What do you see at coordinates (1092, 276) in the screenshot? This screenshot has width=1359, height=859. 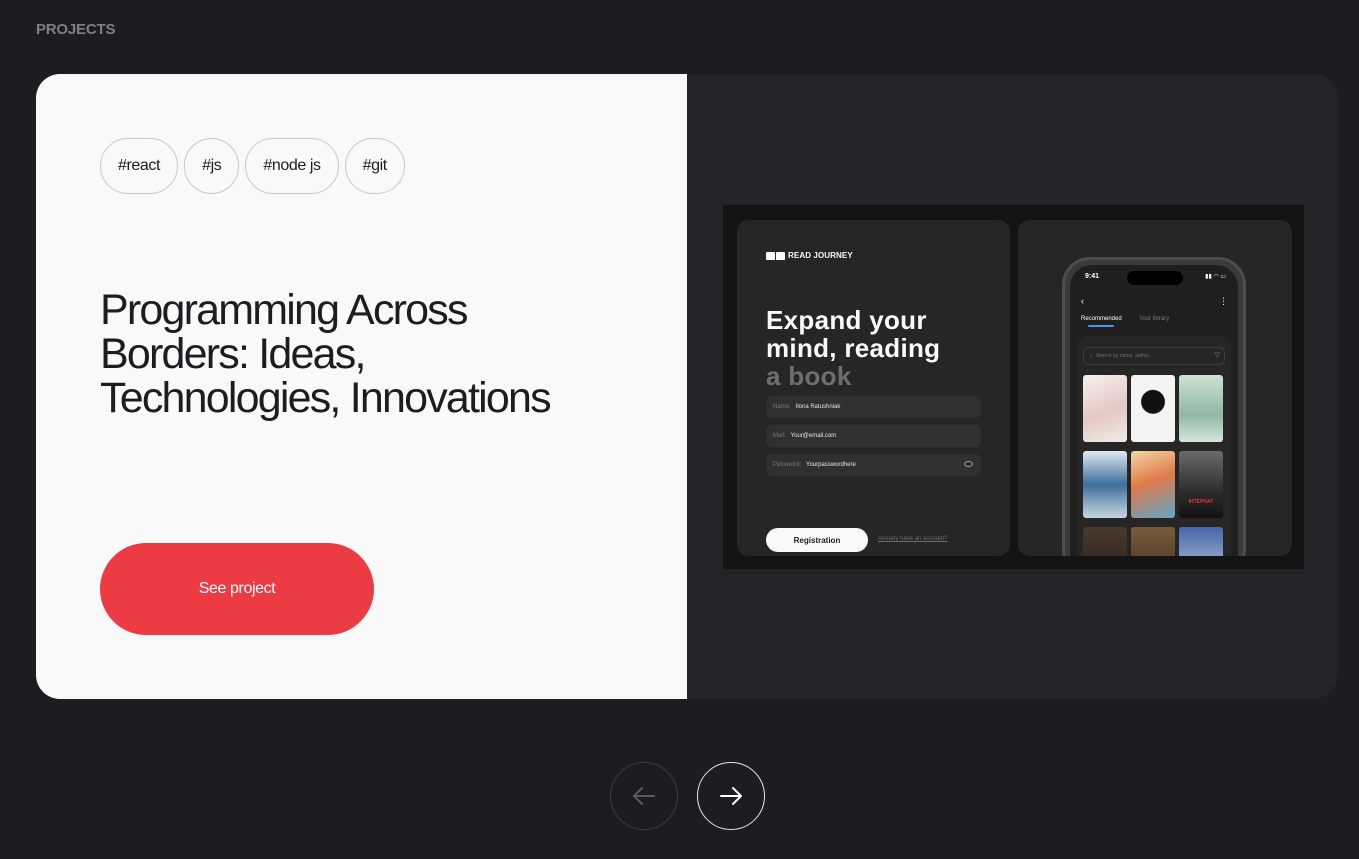 I see `phone-time: 9:41` at bounding box center [1092, 276].